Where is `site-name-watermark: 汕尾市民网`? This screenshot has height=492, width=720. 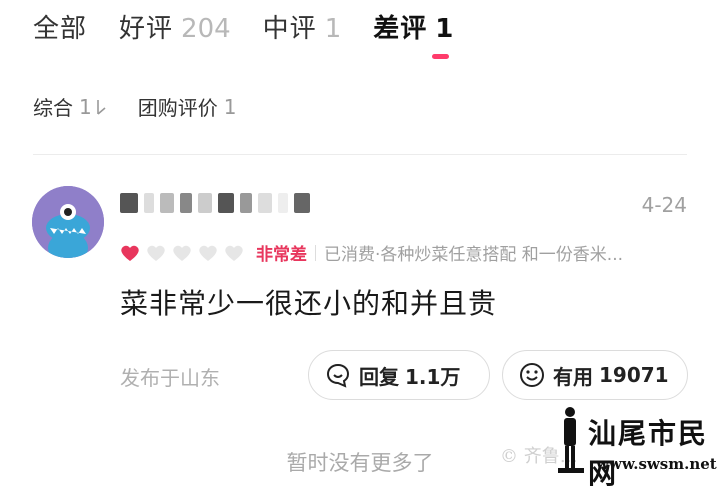
site-name-watermark: 汕尾市民网 is located at coordinates (648, 453).